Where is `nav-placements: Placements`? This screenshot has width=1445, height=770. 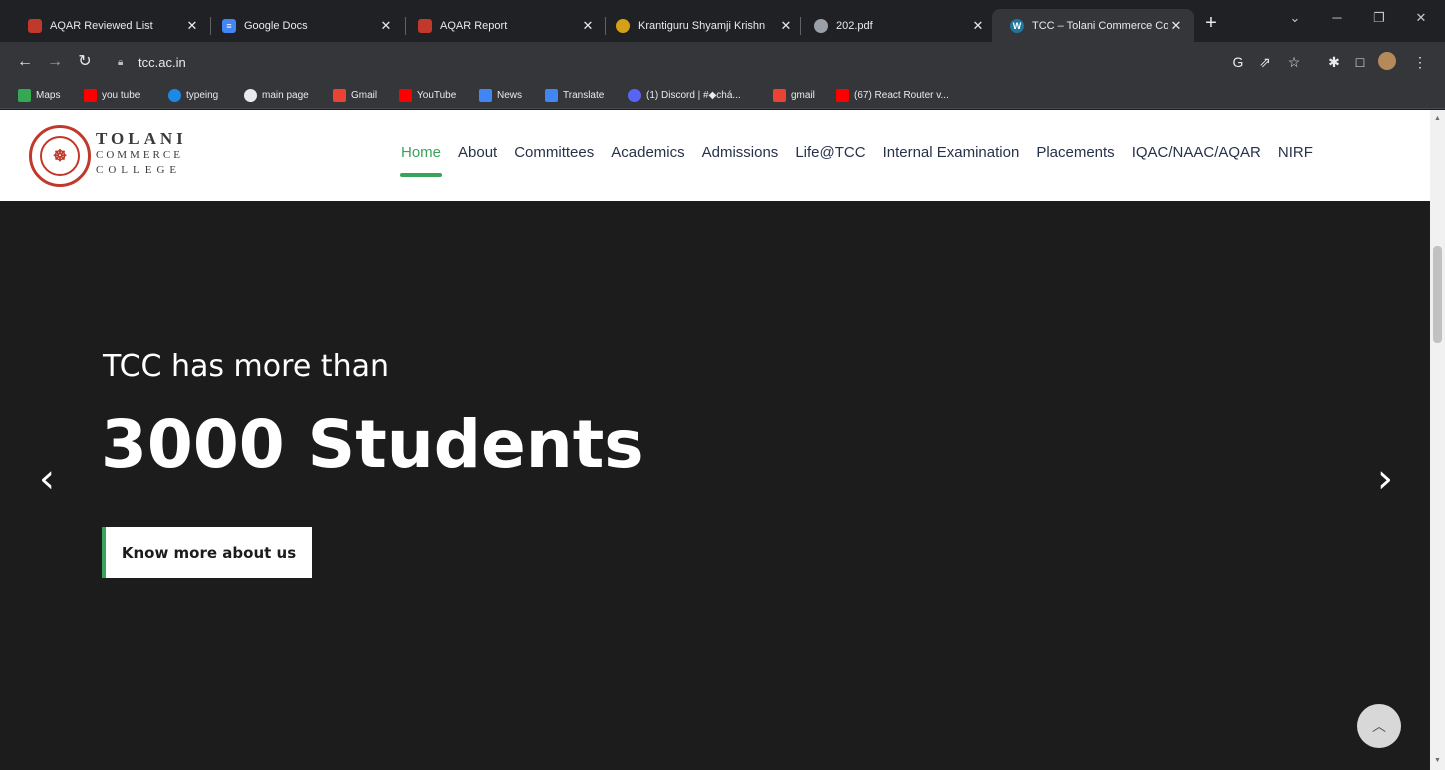 nav-placements: Placements is located at coordinates (1075, 155).